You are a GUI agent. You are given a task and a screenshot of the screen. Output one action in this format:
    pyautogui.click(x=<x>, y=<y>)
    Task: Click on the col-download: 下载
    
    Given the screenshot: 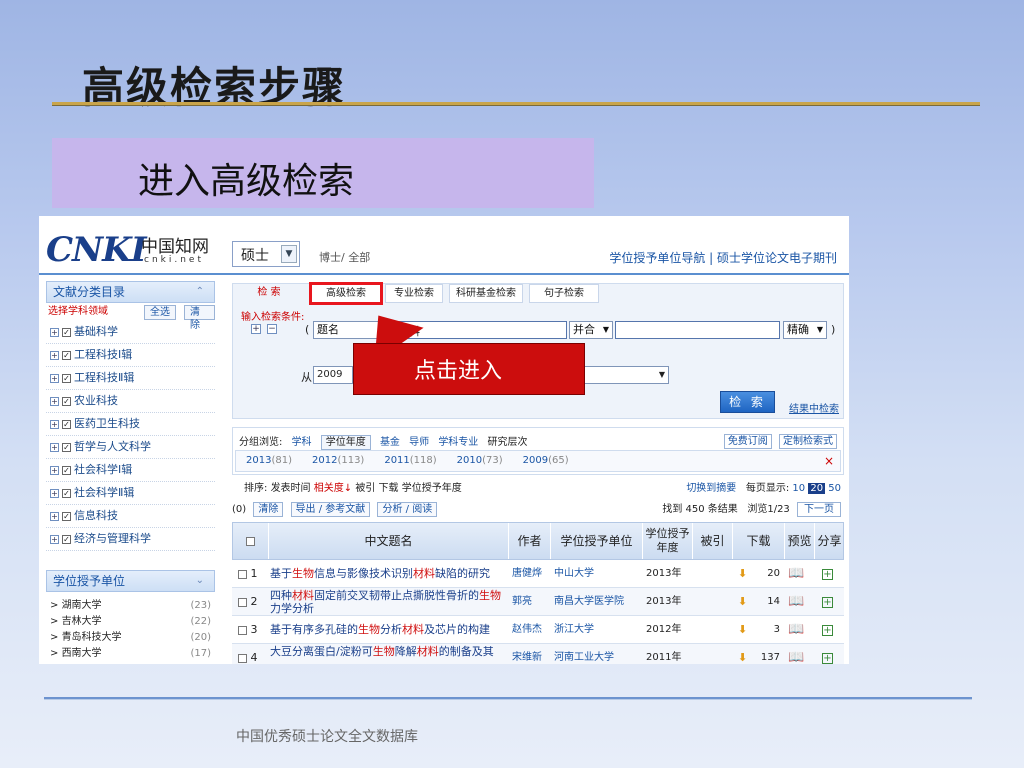 What is the action you would take?
    pyautogui.click(x=759, y=541)
    